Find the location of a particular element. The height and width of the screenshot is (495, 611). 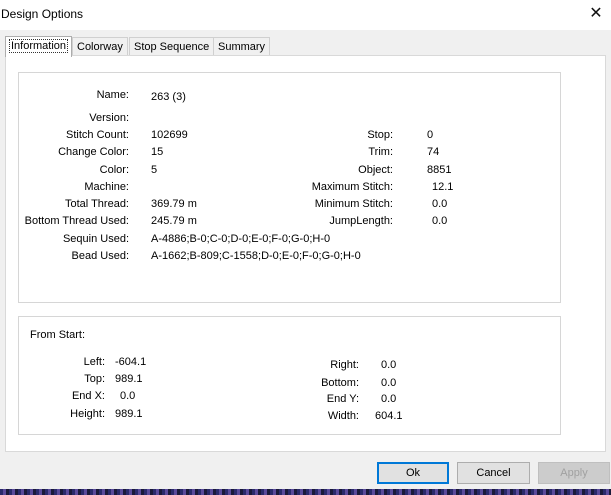

stitch-count-value: 102699 is located at coordinates (169, 135).